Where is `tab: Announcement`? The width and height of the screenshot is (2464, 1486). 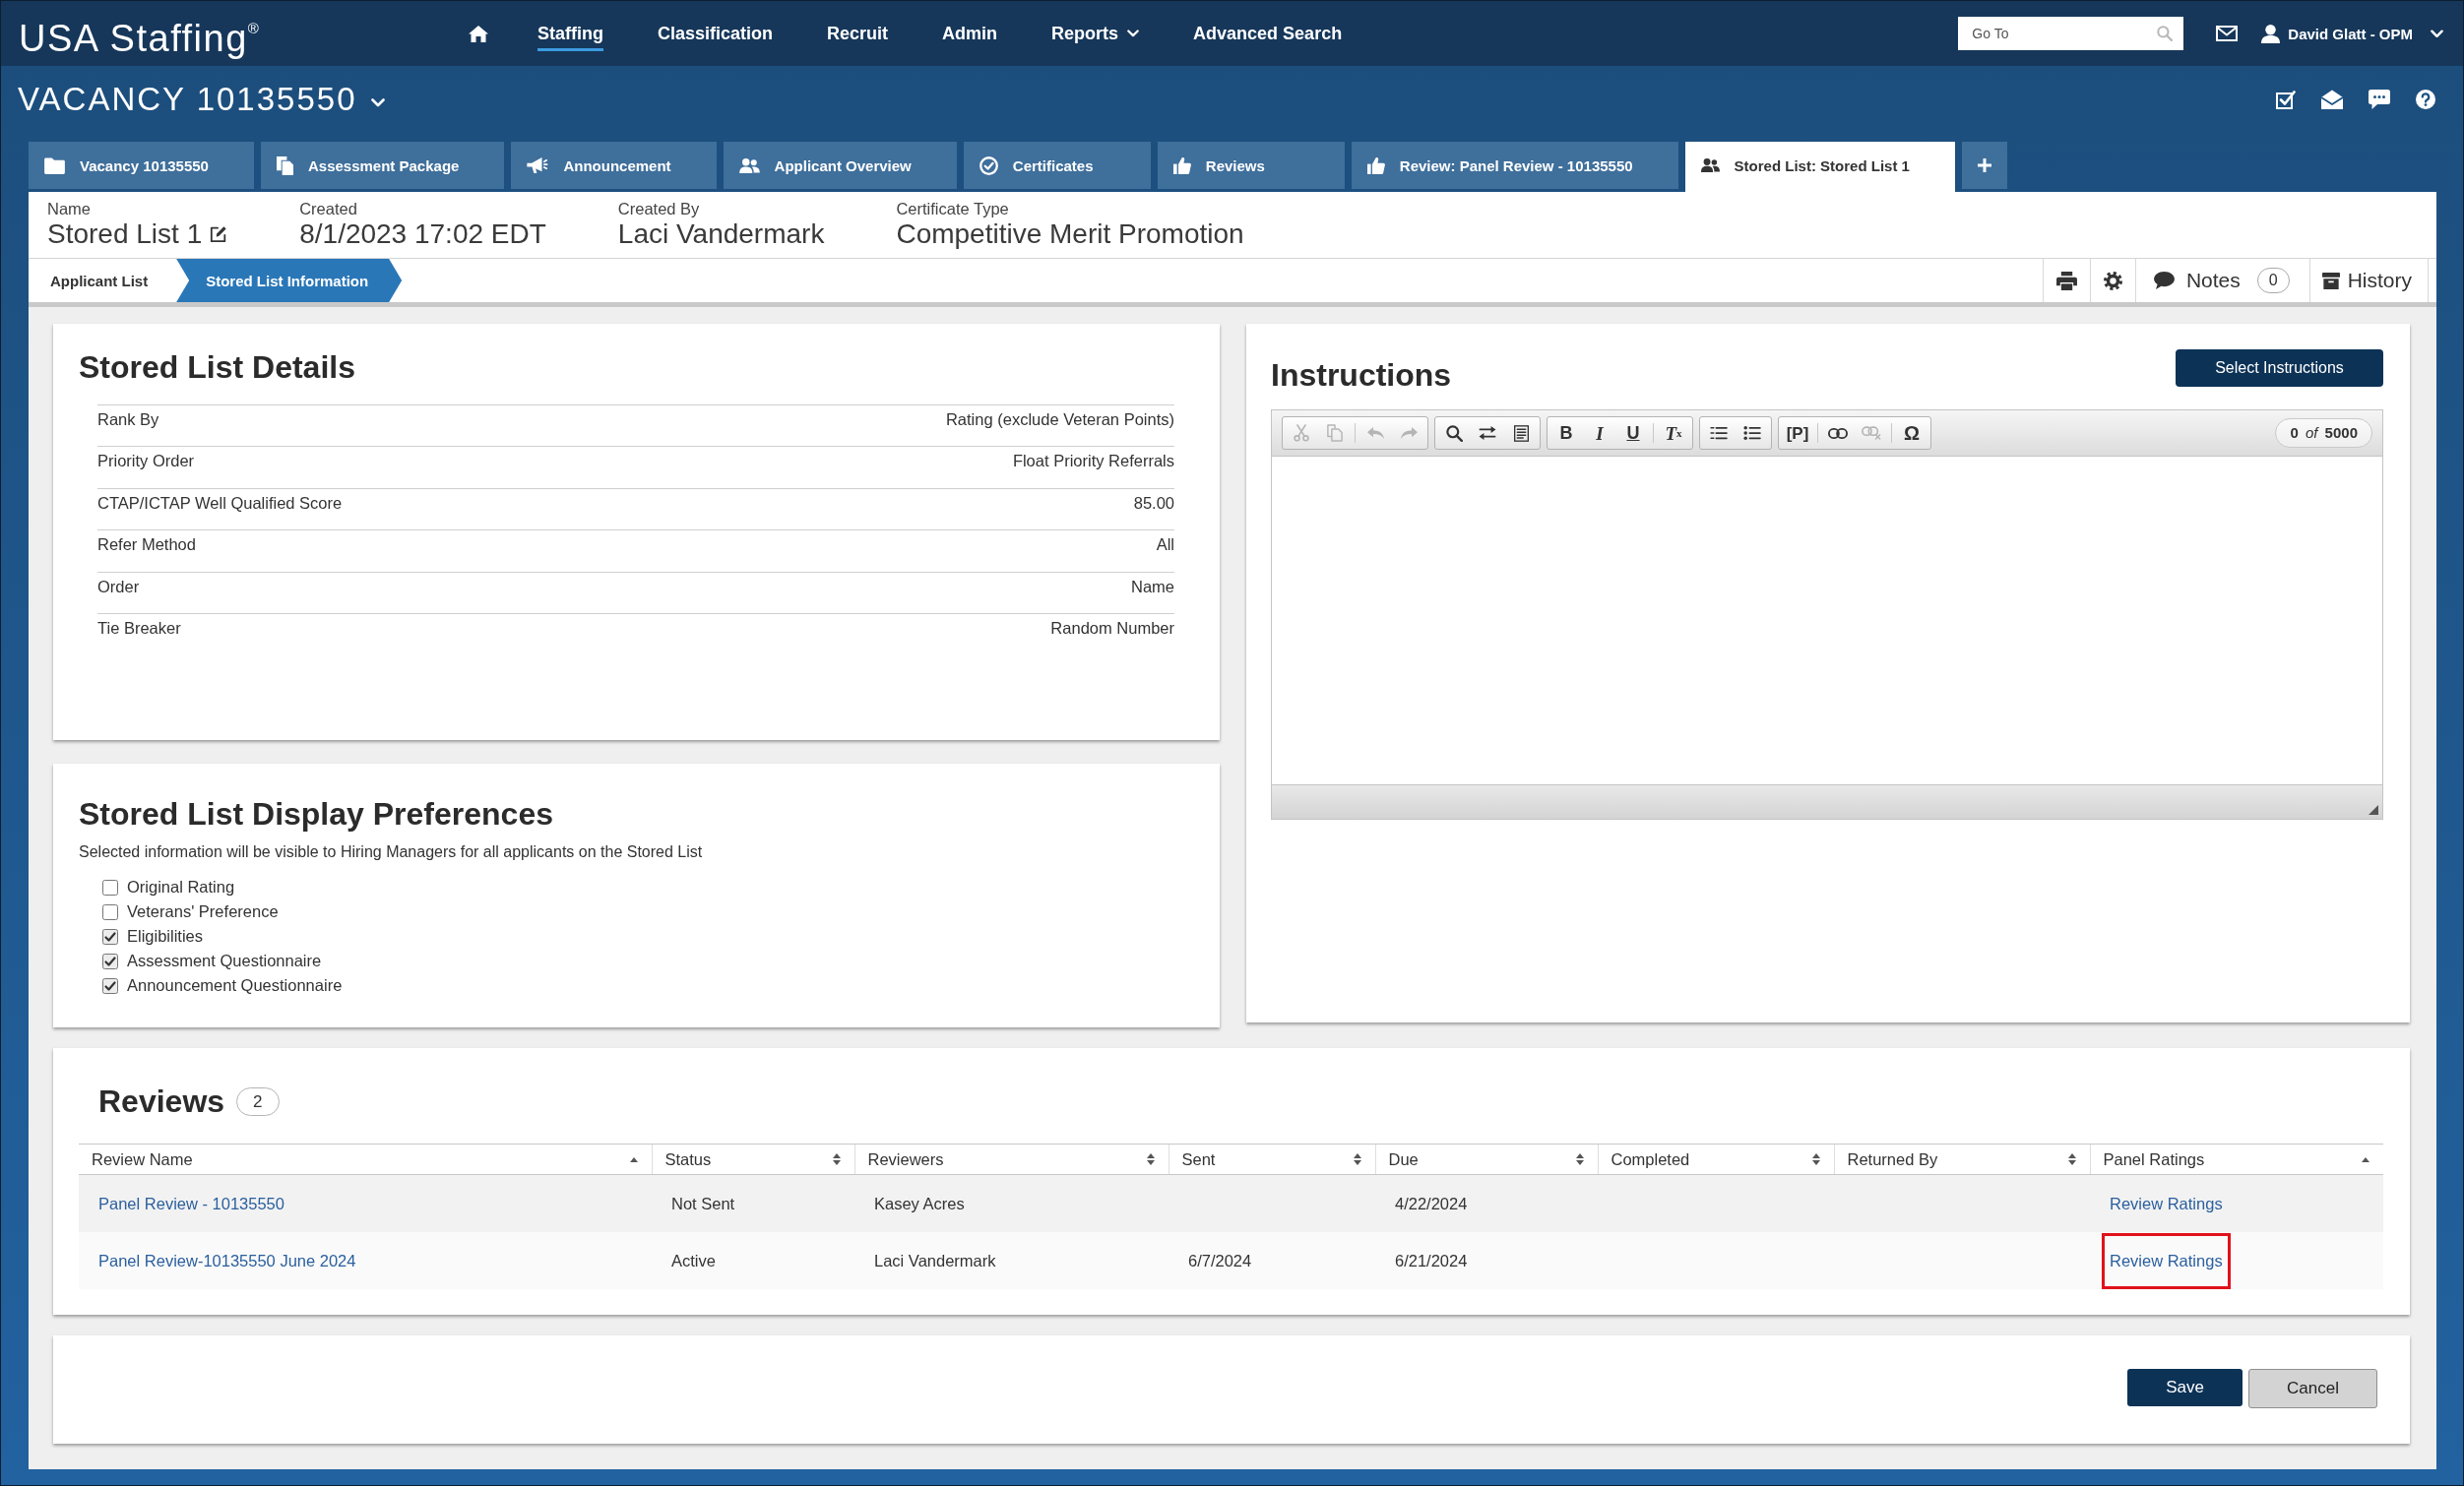
tab: Announcement is located at coordinates (614, 165).